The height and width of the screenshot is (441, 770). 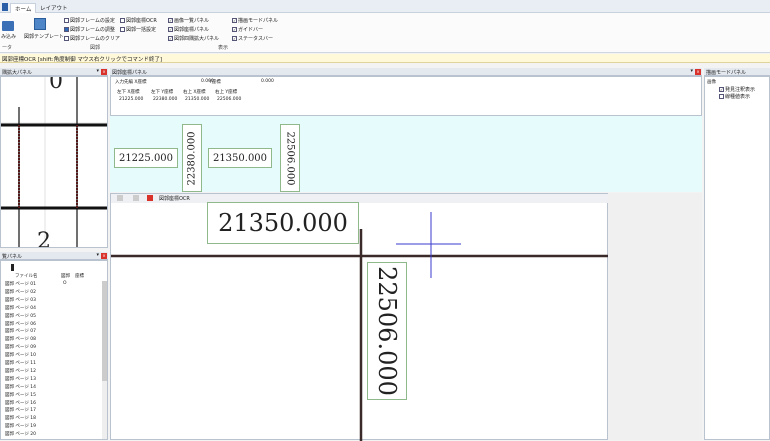 What do you see at coordinates (20, 308) in the screenshot?
I see `list-item: 図郭 ページ 04` at bounding box center [20, 308].